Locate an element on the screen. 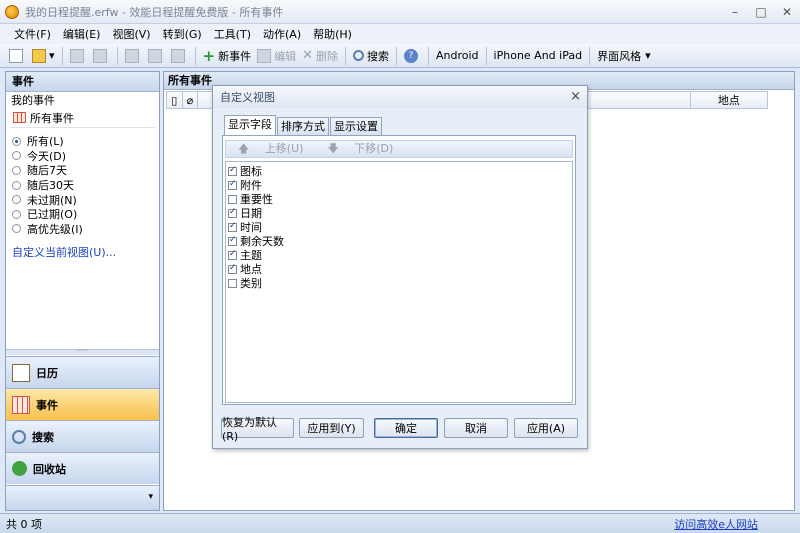 The width and height of the screenshot is (800, 533). paste-button is located at coordinates (179, 56).